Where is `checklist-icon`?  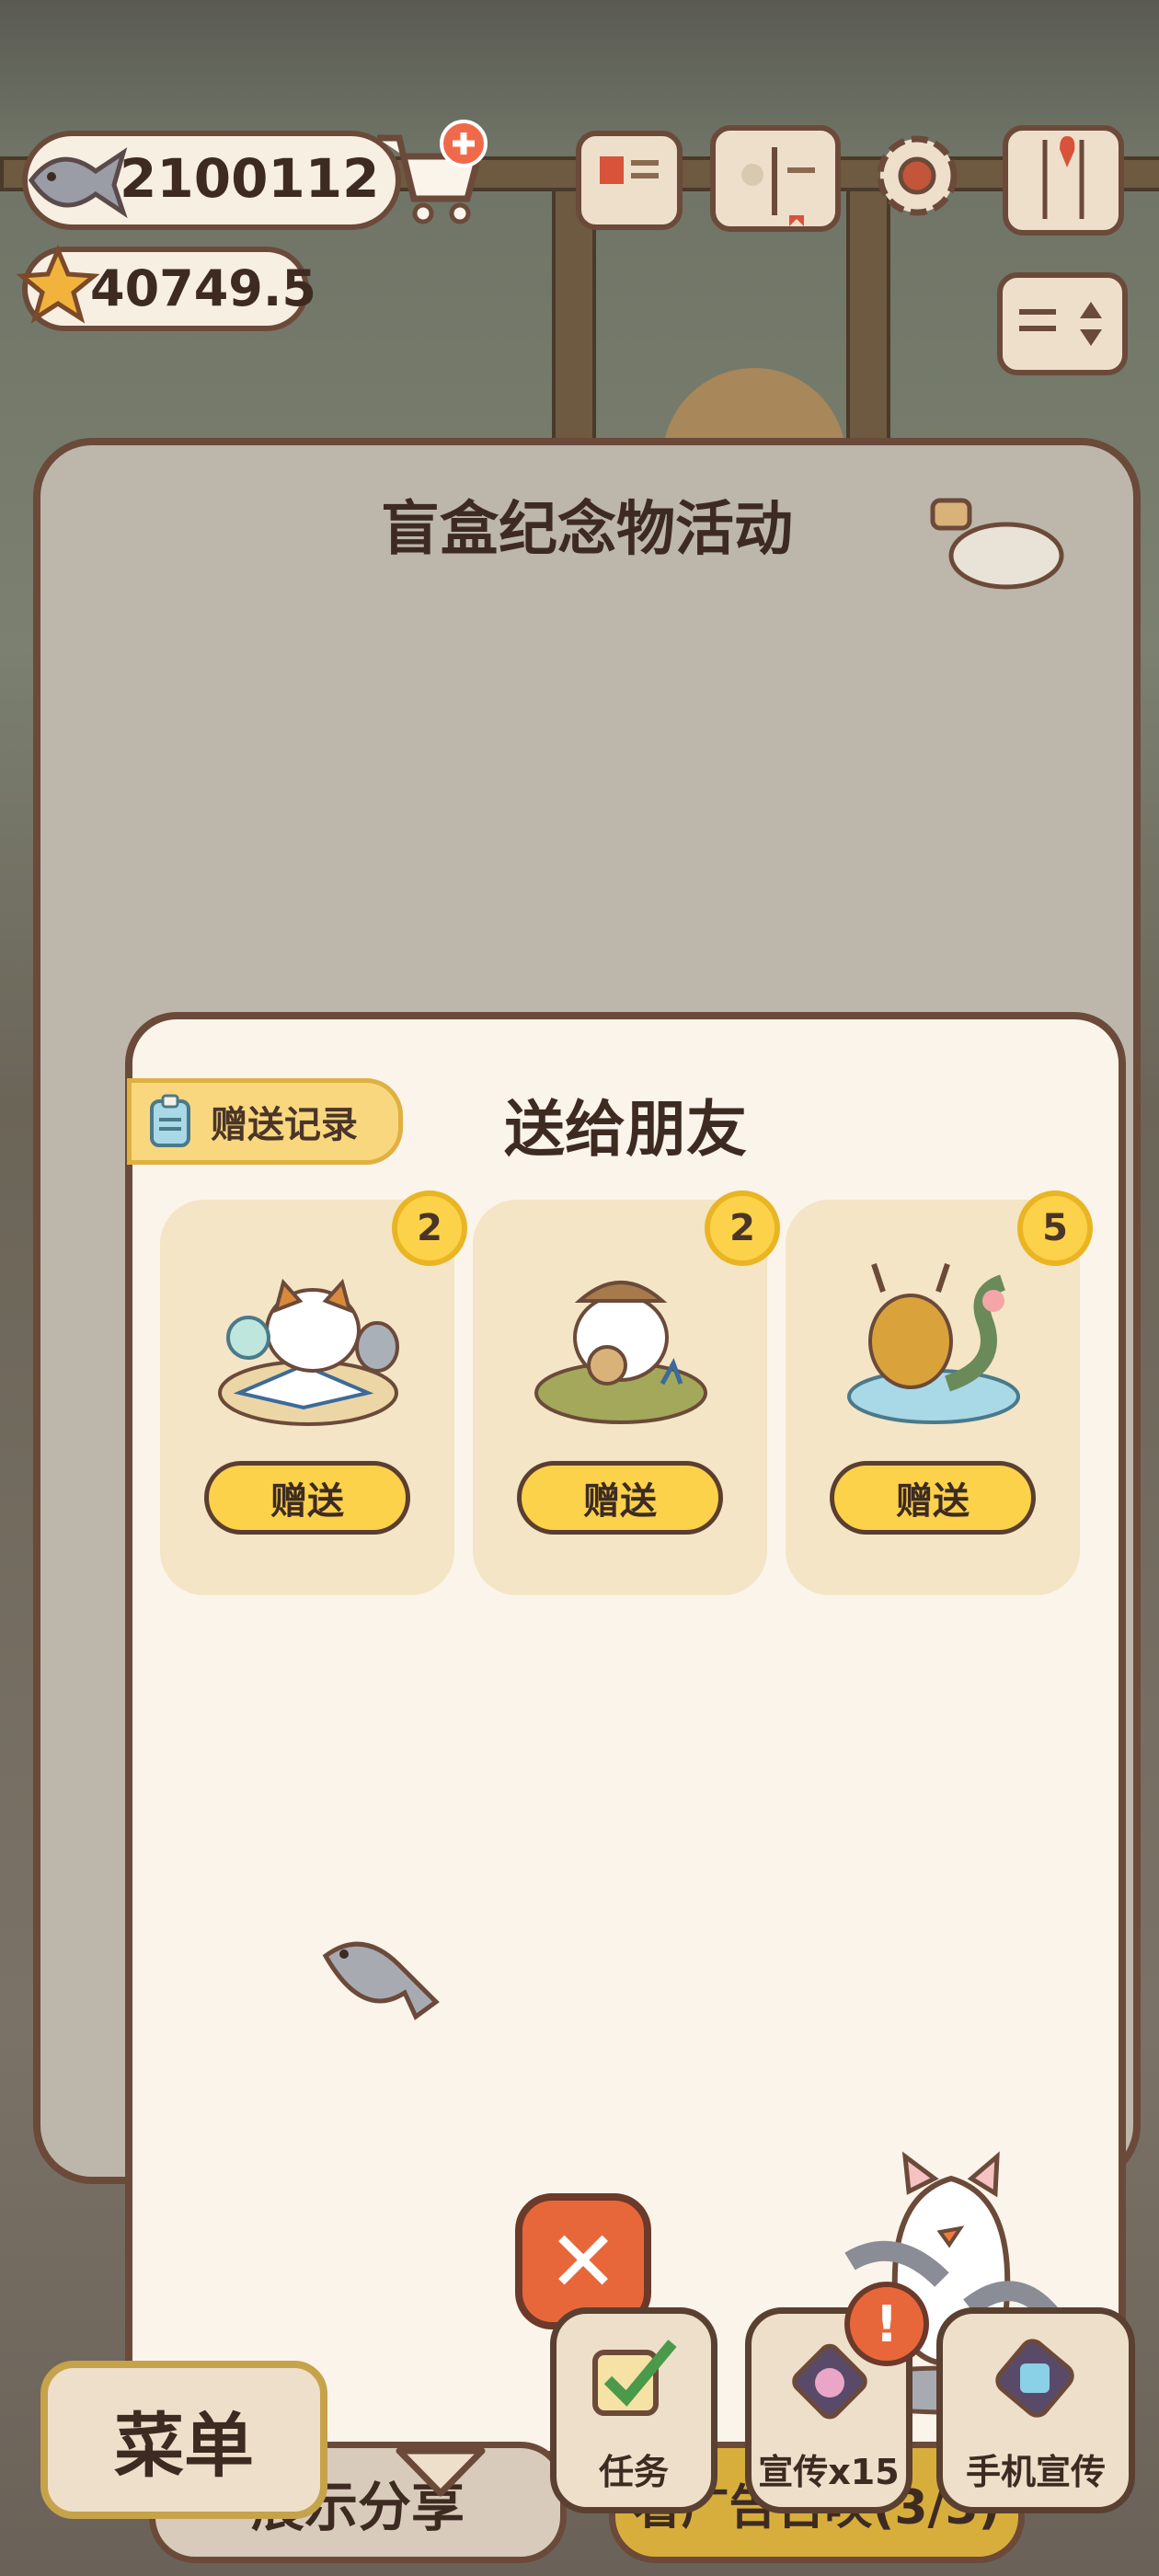 checklist-icon is located at coordinates (634, 2378).